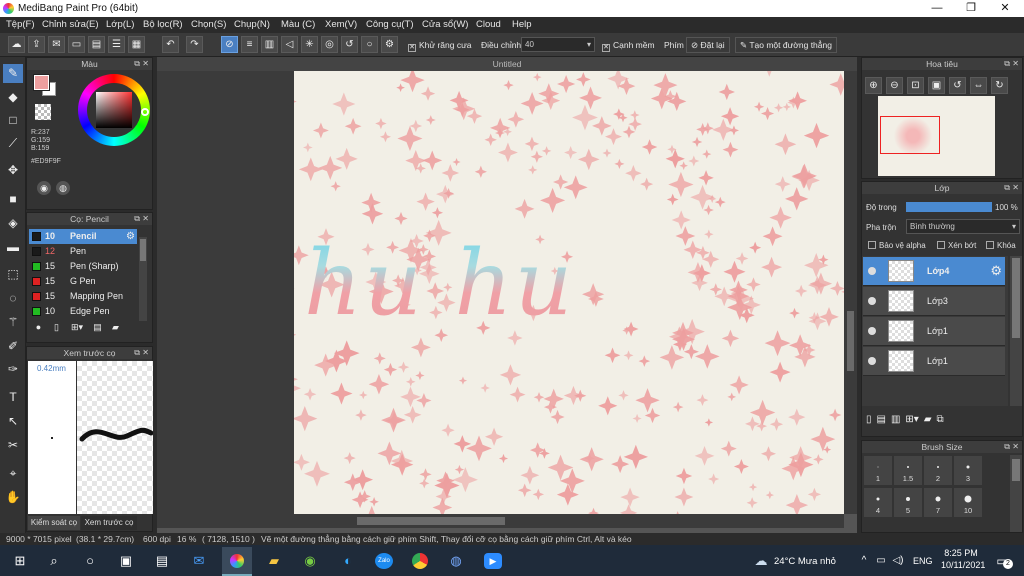 This screenshot has height=576, width=1024. I want to click on brush-size-cell: 10, so click(968, 502).